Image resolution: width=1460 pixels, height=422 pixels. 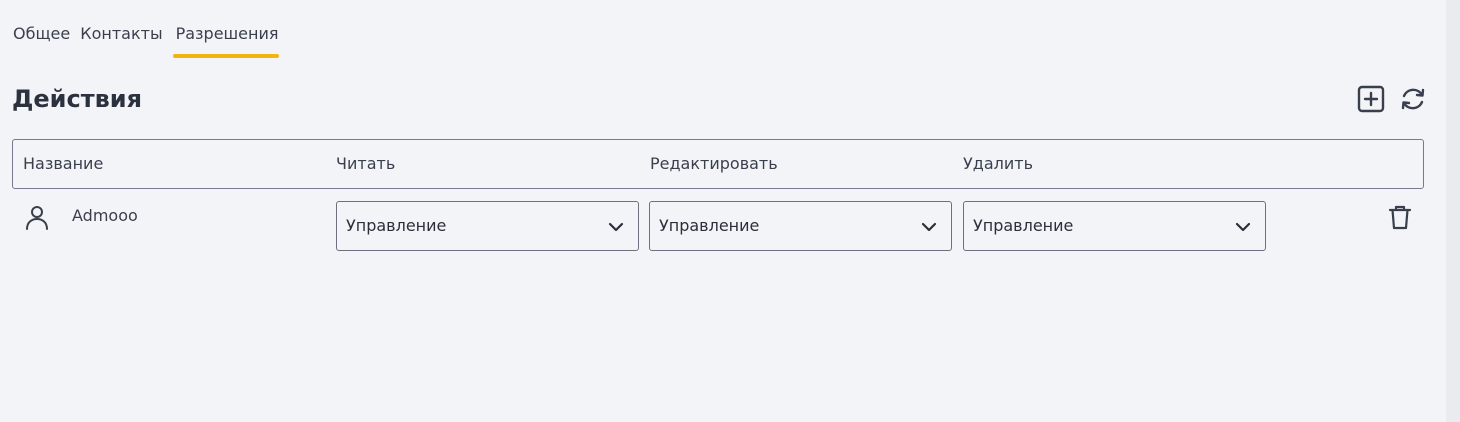 I want to click on read-permission-select: Управление, so click(x=487, y=226).